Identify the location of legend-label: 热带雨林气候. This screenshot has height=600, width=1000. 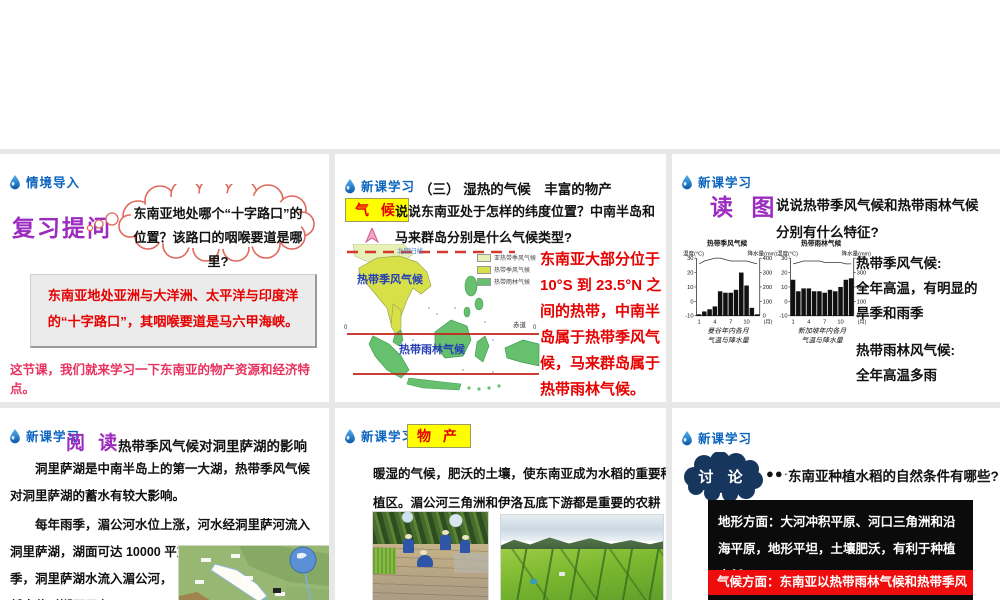
(512, 283).